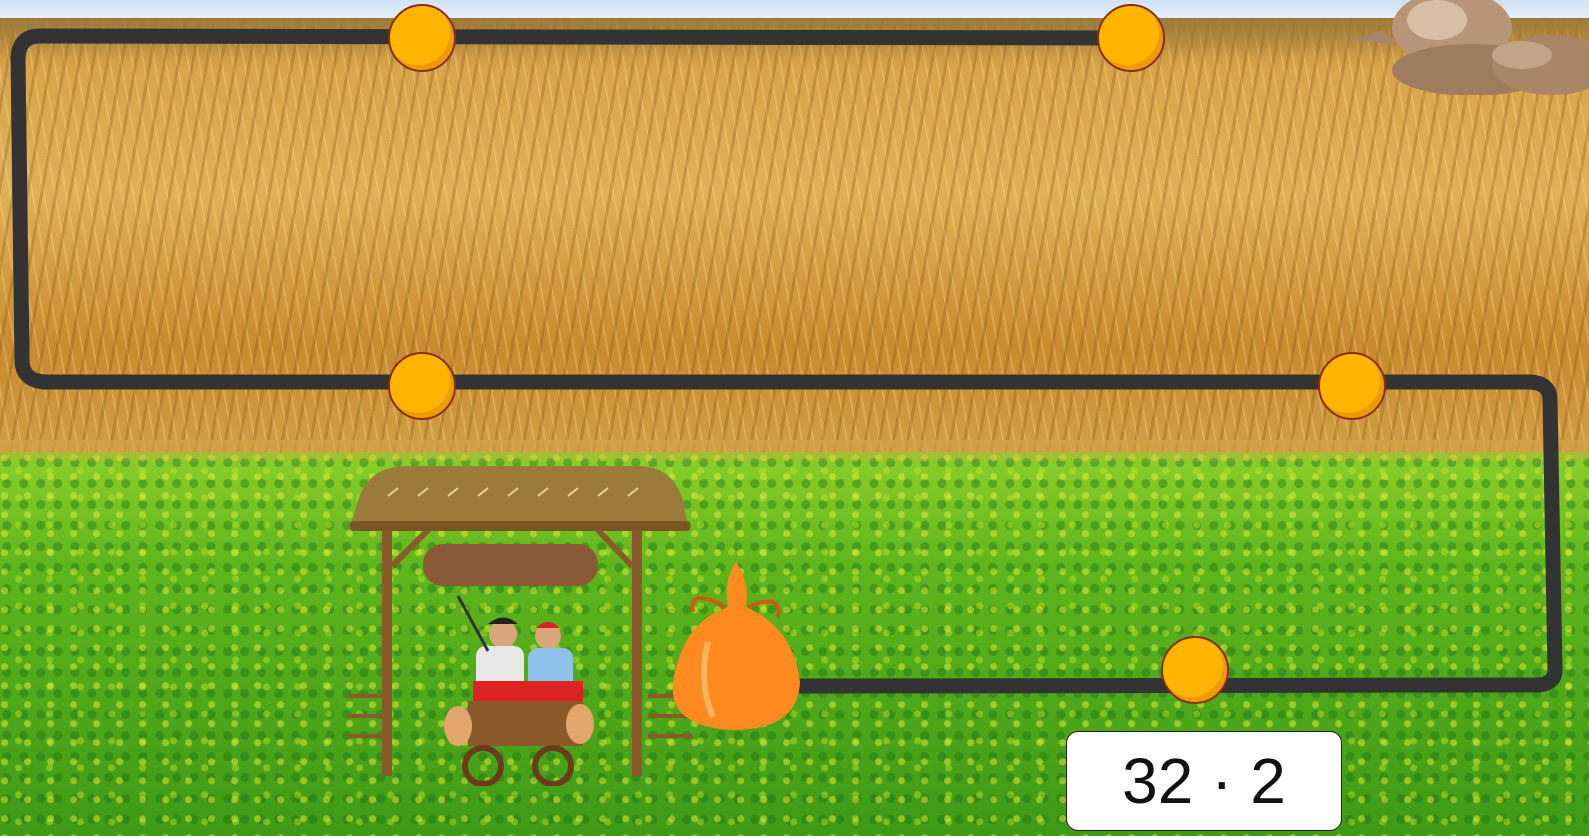 Image resolution: width=1589 pixels, height=836 pixels. I want to click on problem-box: 32 · 2, so click(1204, 781).